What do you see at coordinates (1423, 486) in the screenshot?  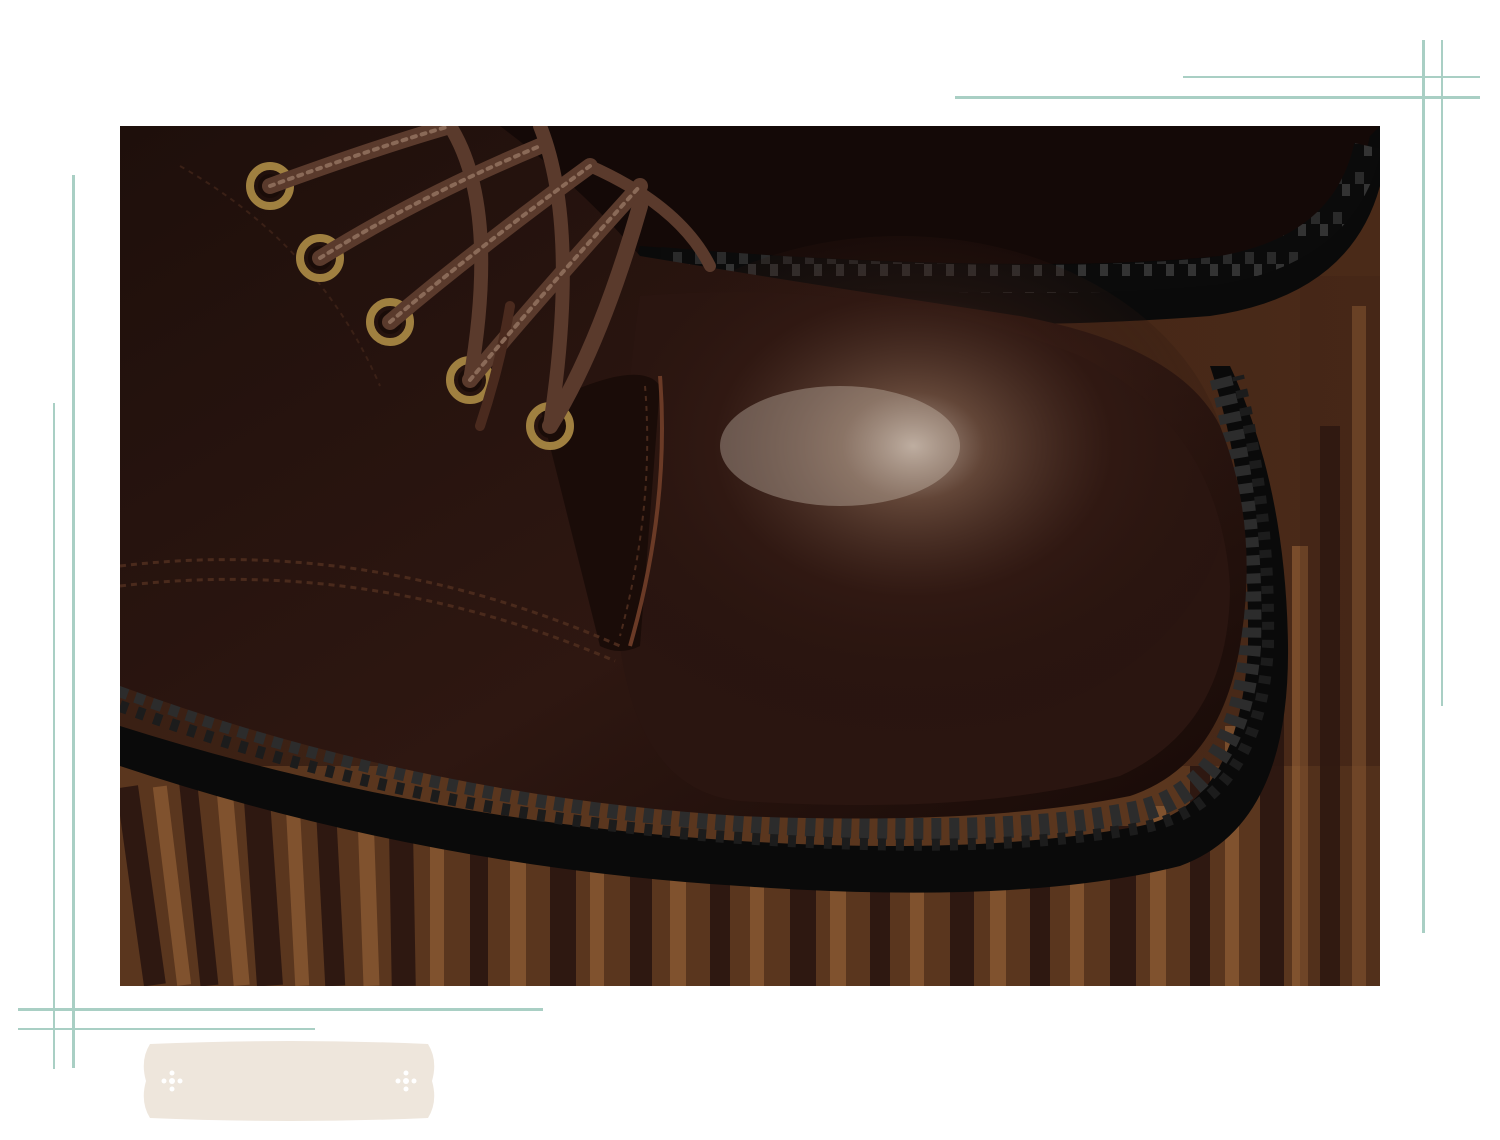 I see `frame-line-right-vertical-outer` at bounding box center [1423, 486].